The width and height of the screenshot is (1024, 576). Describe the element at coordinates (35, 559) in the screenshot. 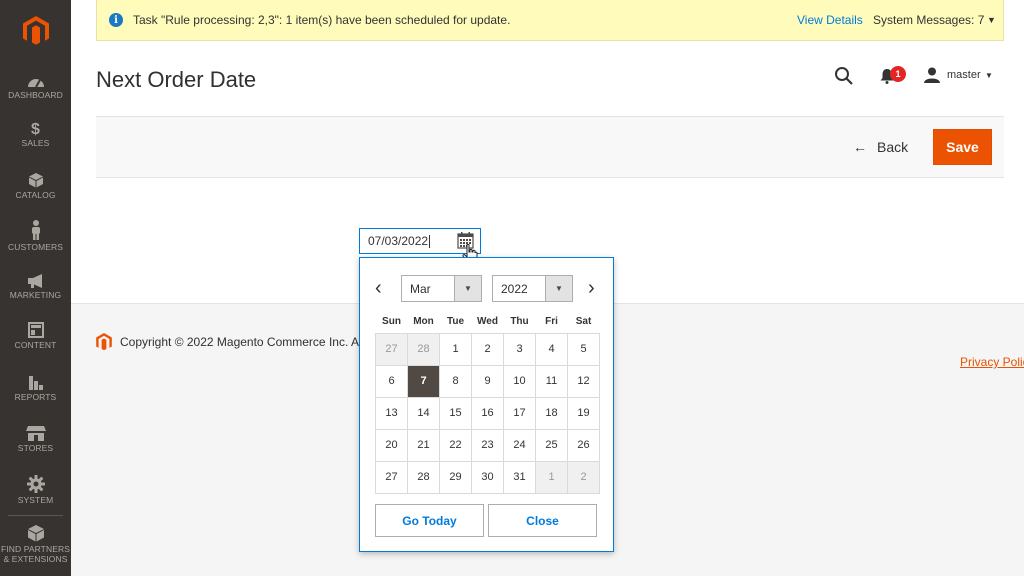

I see `sidebar-item-label: & EXTENSIONS` at that location.